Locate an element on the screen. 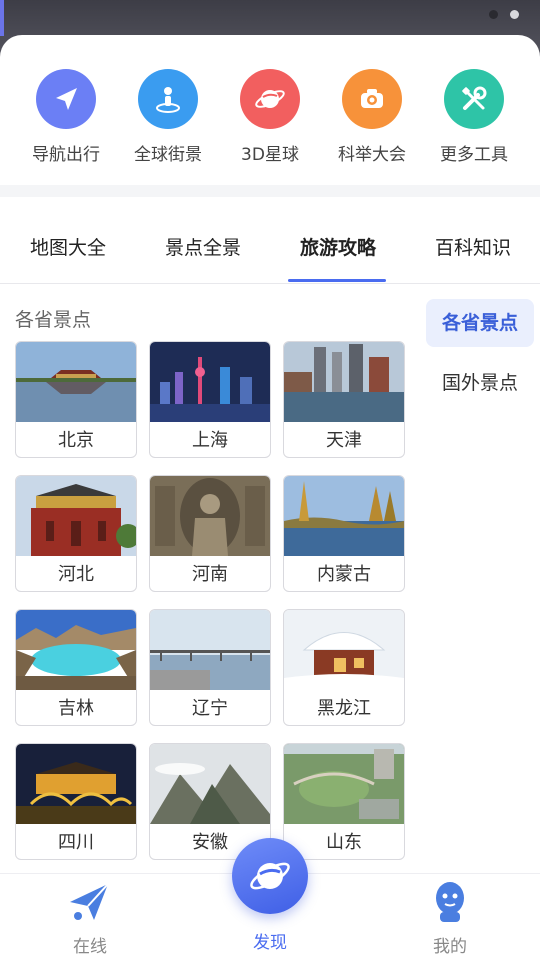 This screenshot has width=540, height=960. quick-navigate-label: 导航出行 is located at coordinates (66, 155).